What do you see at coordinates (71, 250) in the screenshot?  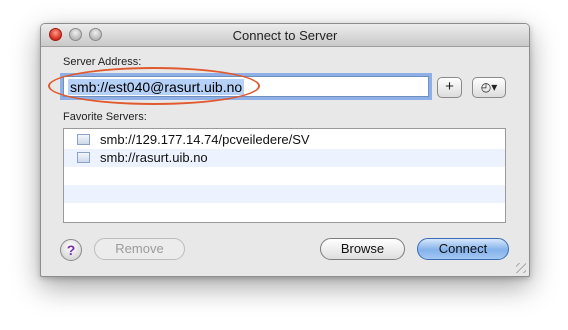 I see `help-button: ?` at bounding box center [71, 250].